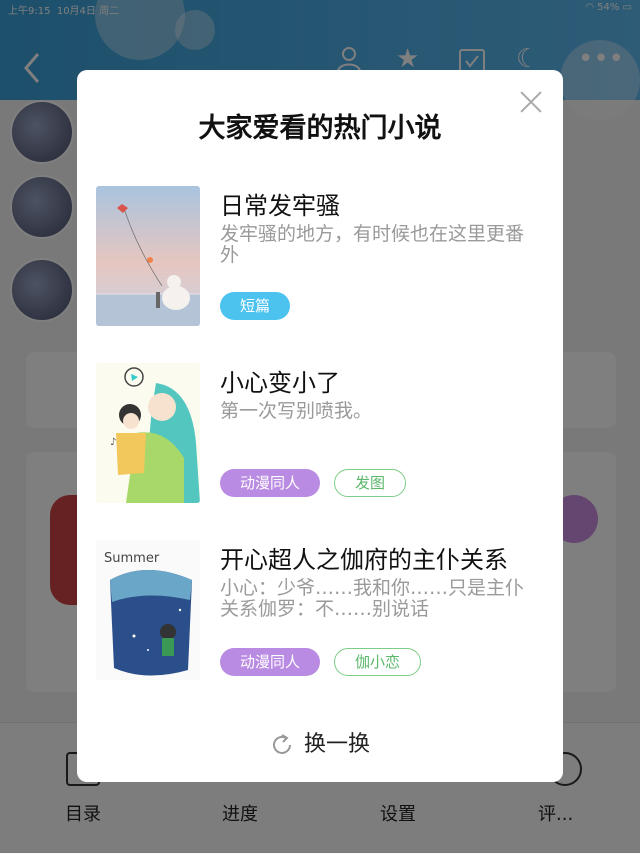  I want to click on book-tags: 动漫同人 发图, so click(313, 483).